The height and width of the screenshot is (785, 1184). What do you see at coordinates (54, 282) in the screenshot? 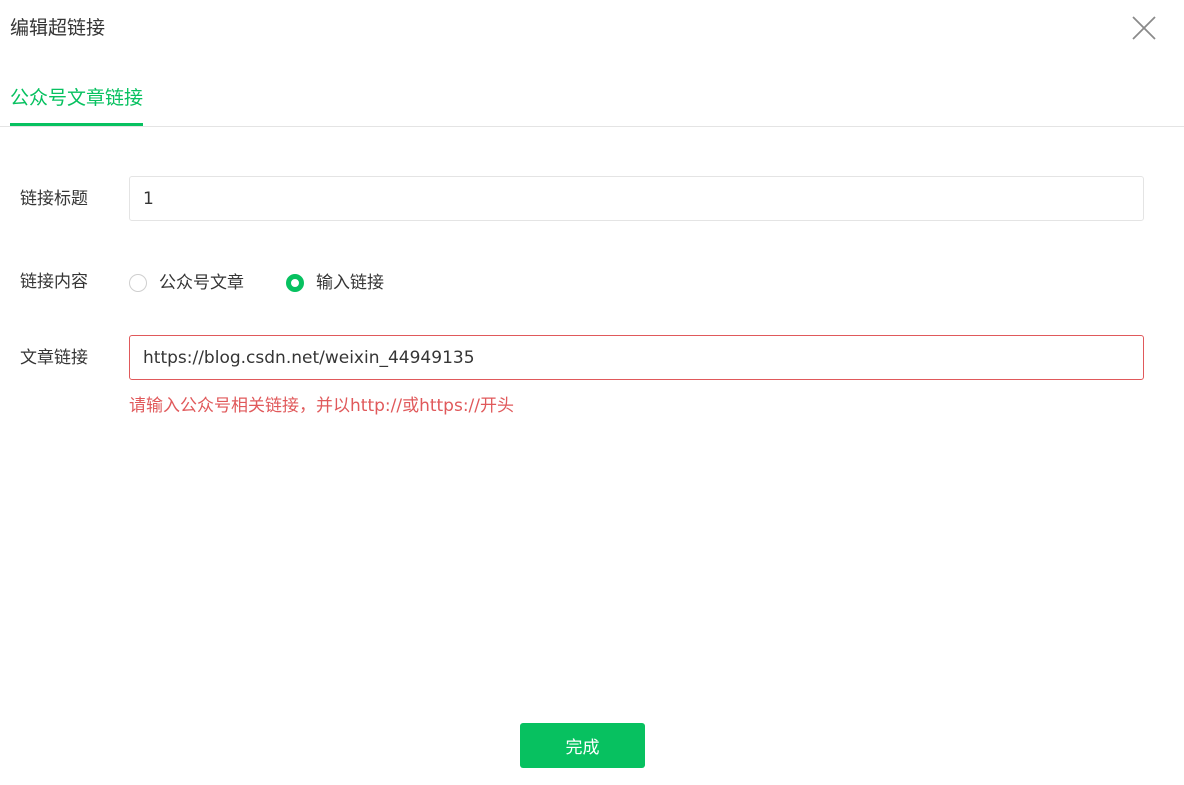
I see `link-content-label: 链接内容` at bounding box center [54, 282].